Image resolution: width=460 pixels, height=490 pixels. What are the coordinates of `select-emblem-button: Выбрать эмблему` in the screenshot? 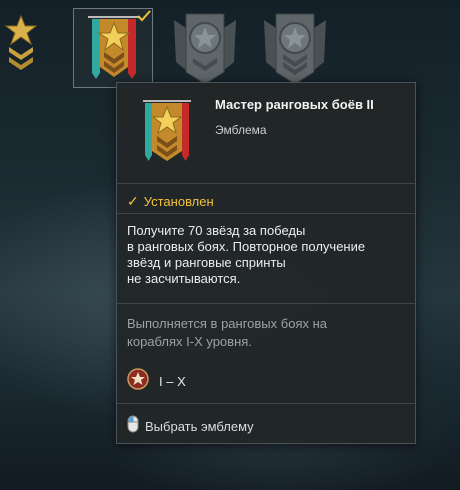 It's located at (190, 426).